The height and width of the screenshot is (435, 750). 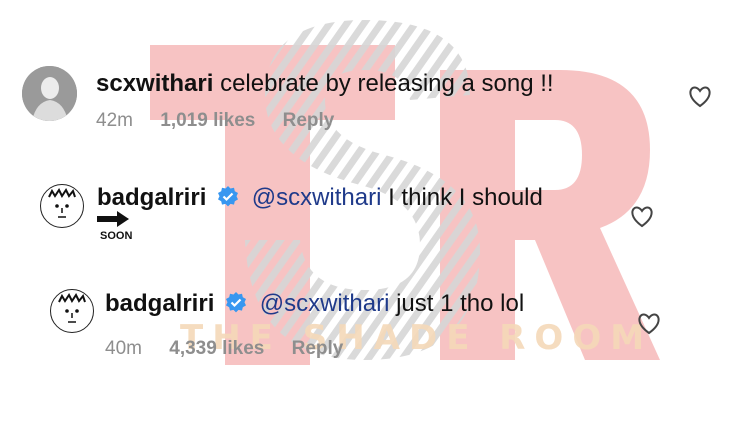 What do you see at coordinates (207, 120) in the screenshot?
I see `comment-likes: 1,019 likes` at bounding box center [207, 120].